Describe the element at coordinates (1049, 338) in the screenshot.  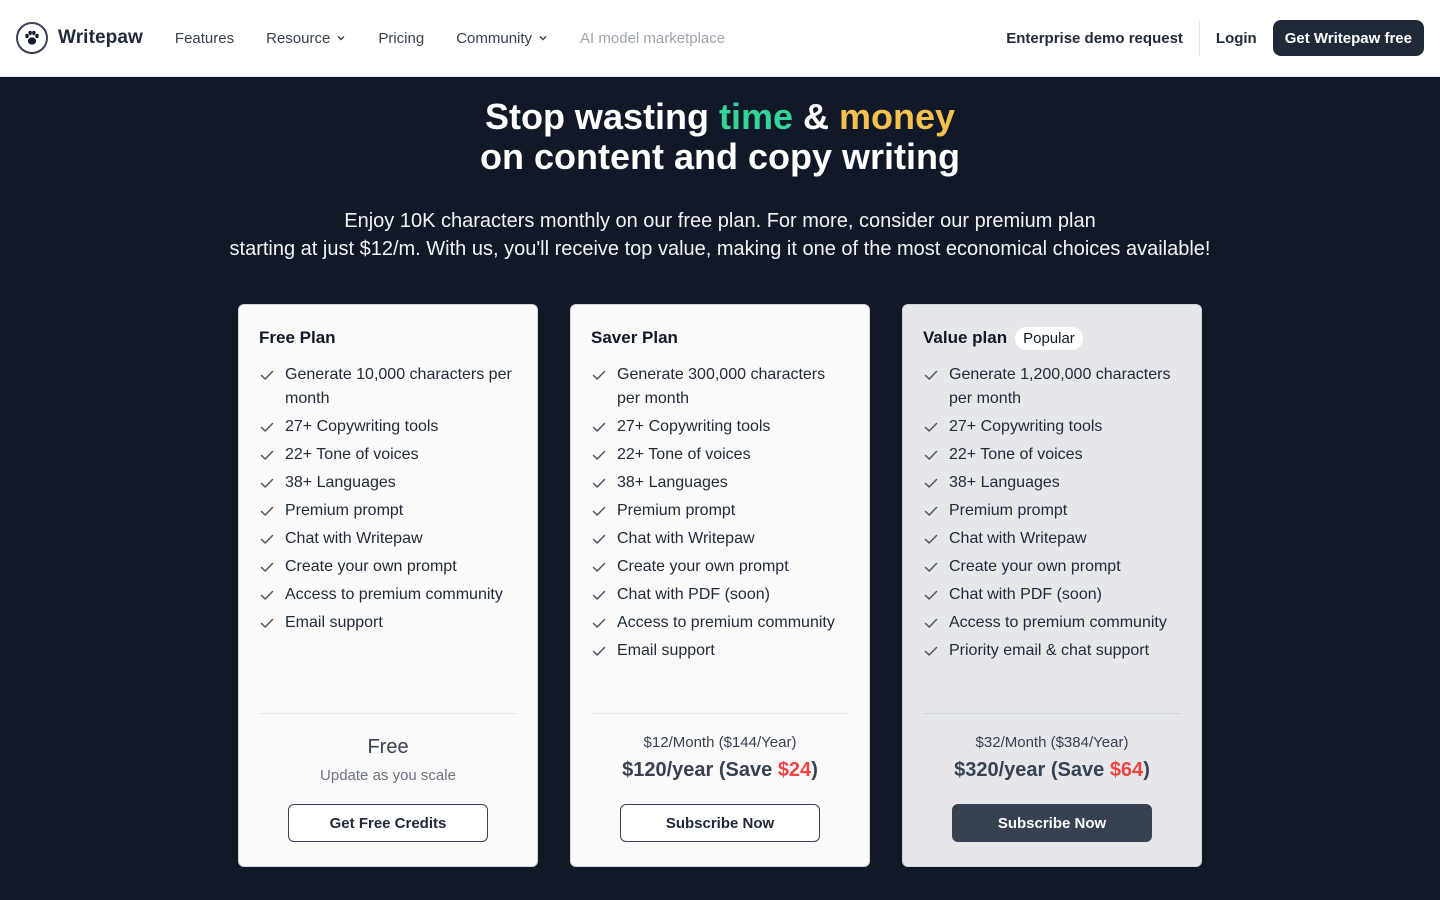
I see `popular-badge: Popular` at that location.